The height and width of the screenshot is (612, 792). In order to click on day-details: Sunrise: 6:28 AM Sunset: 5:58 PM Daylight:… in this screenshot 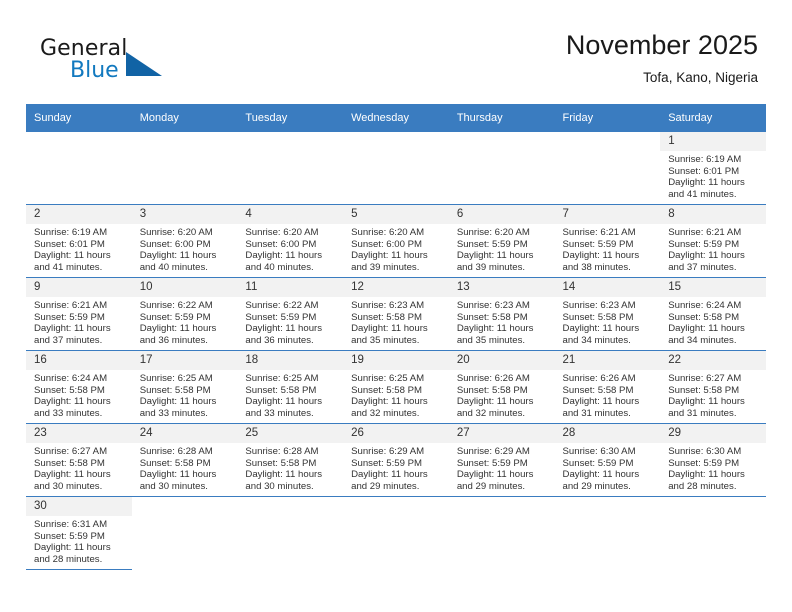, I will do `click(185, 467)`.